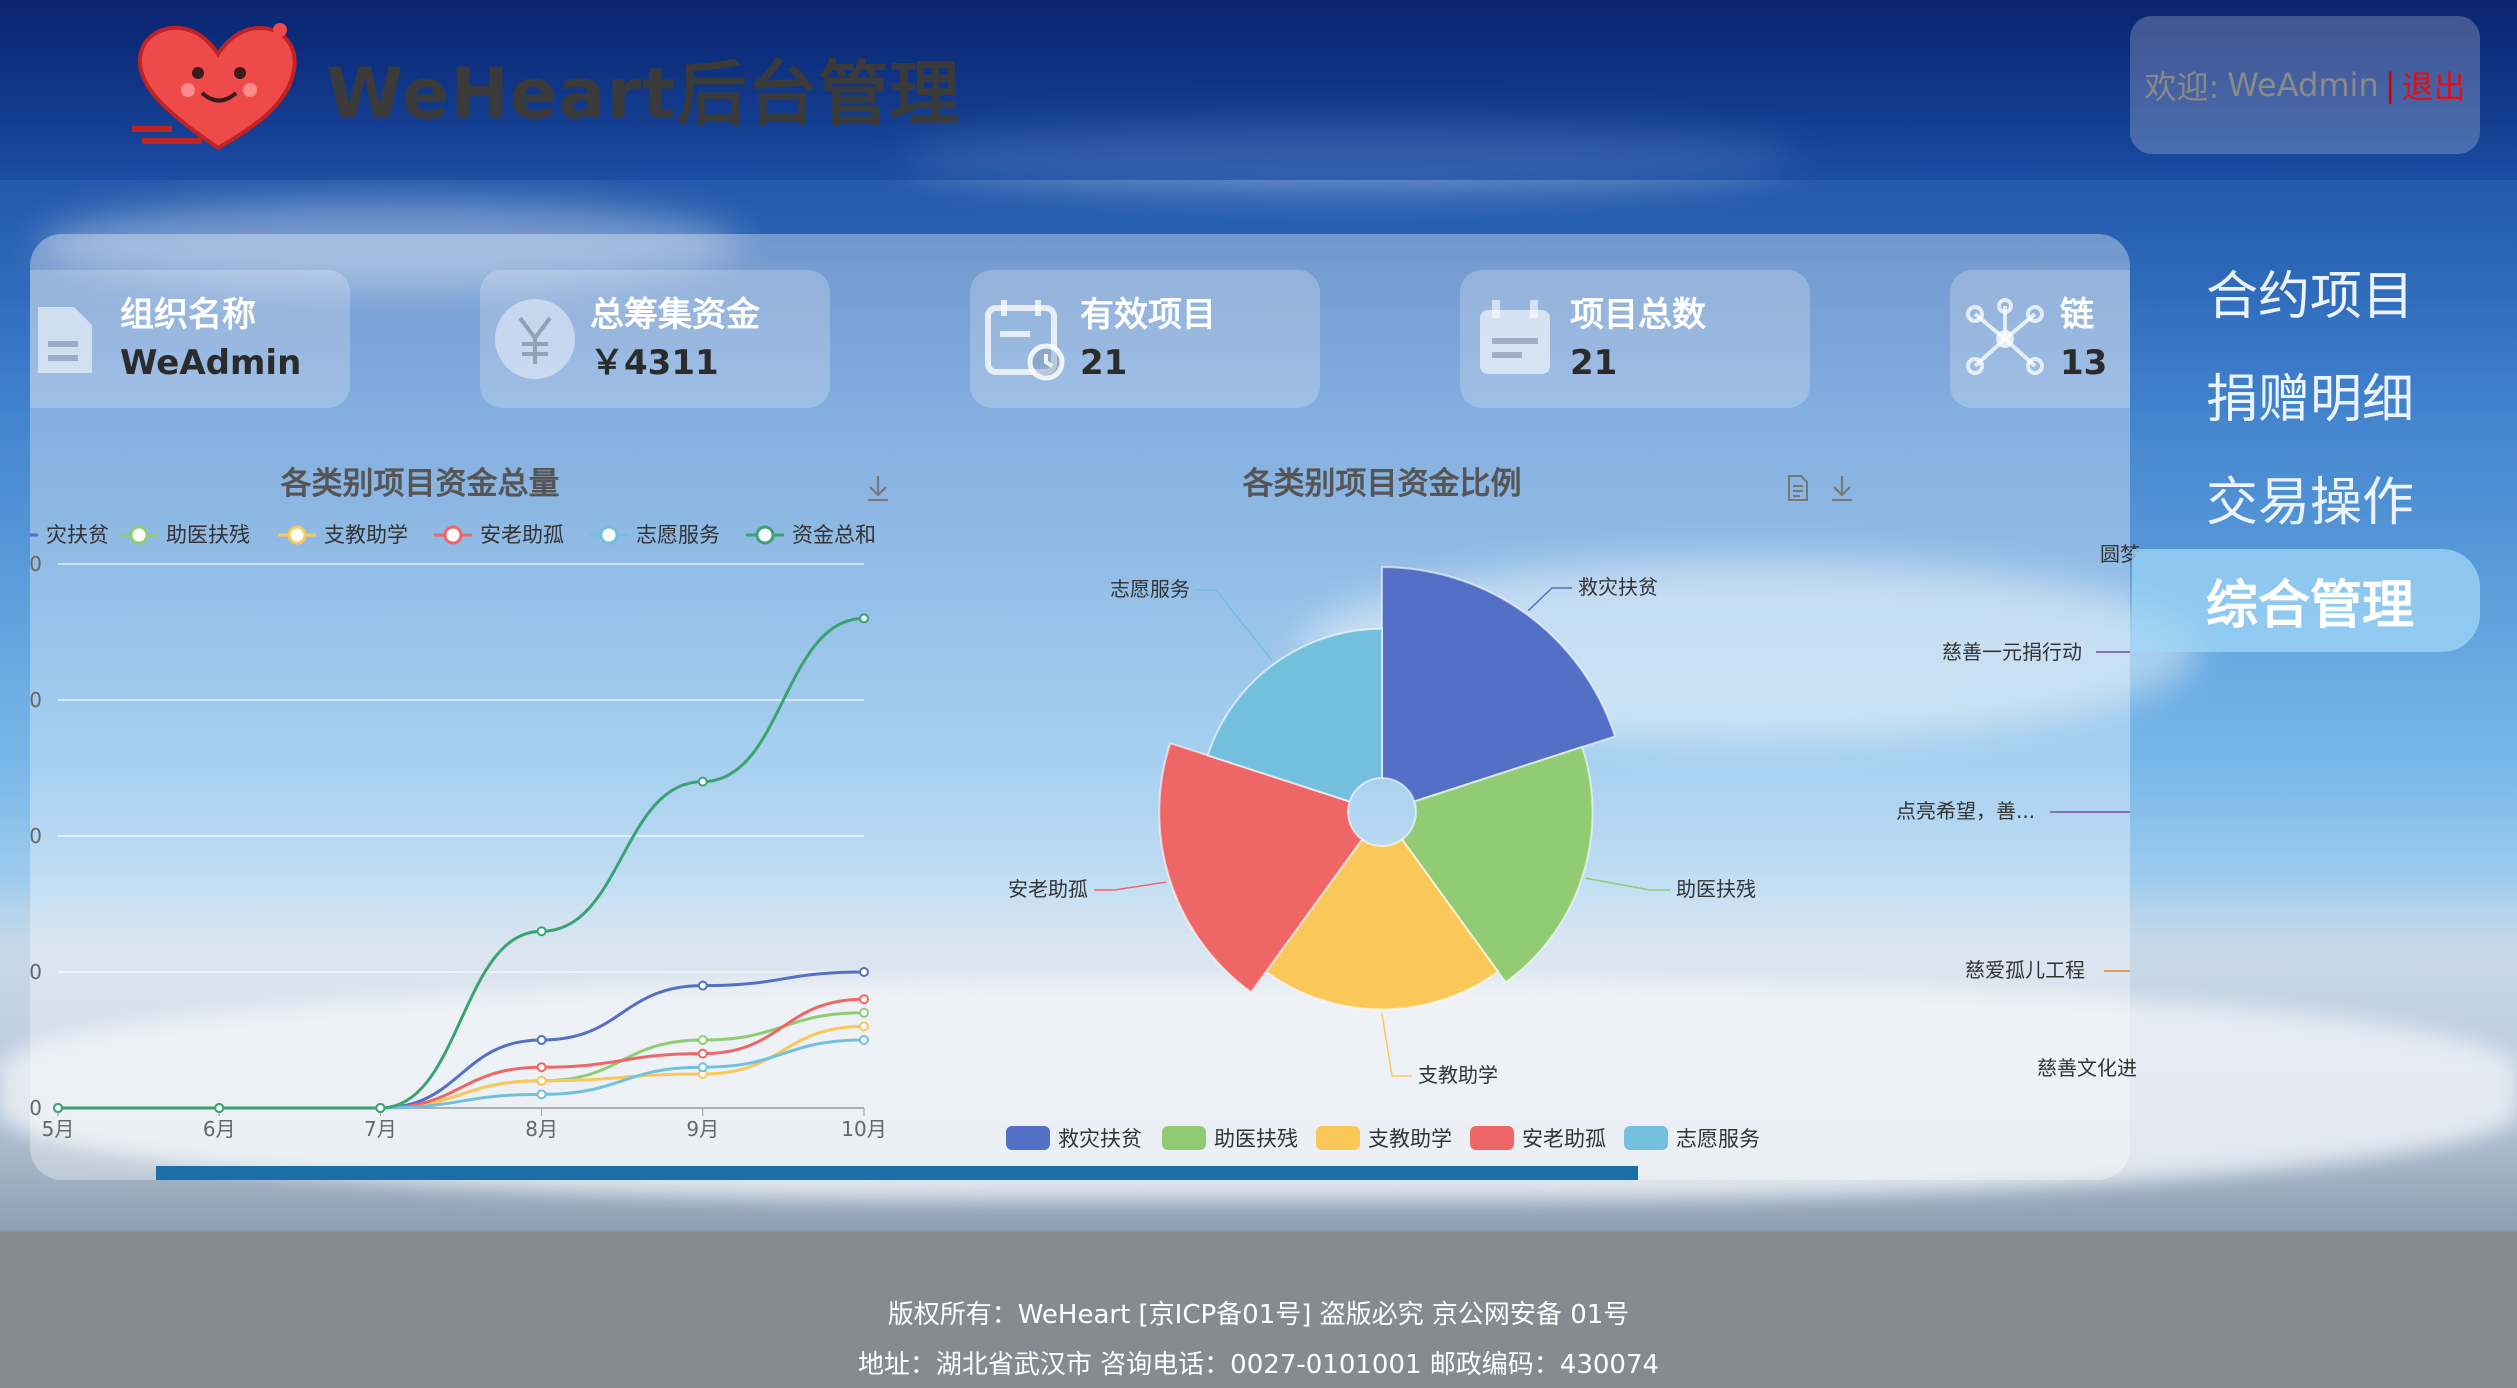 The width and height of the screenshot is (2517, 1388). I want to click on line-chart-title: 各类别项目资金总量, so click(420, 484).